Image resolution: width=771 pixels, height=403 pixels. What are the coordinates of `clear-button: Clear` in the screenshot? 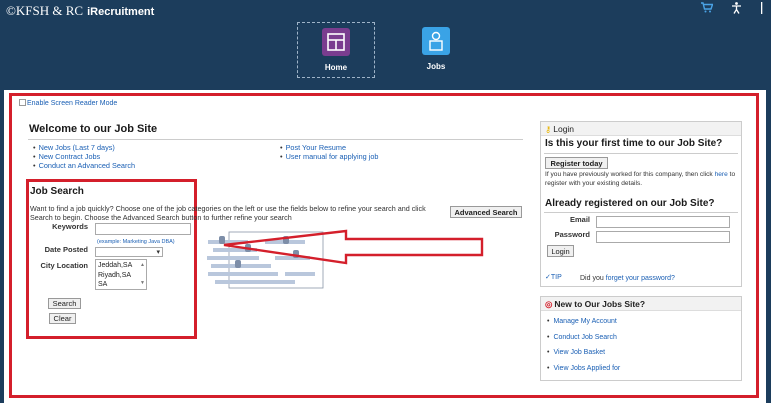 It's located at (62, 318).